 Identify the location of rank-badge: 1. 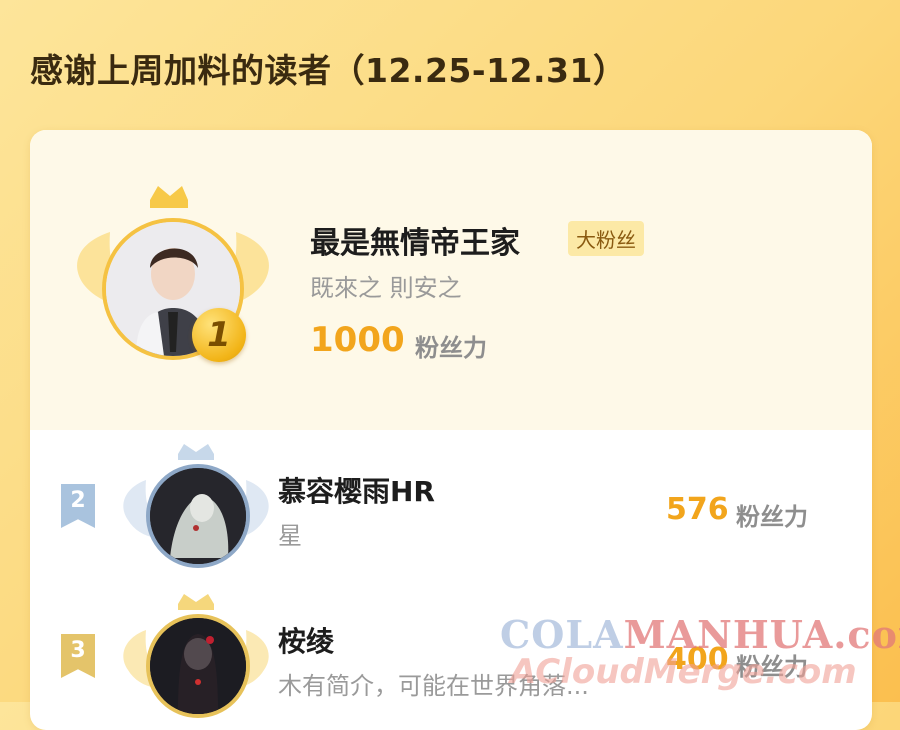
(219, 335).